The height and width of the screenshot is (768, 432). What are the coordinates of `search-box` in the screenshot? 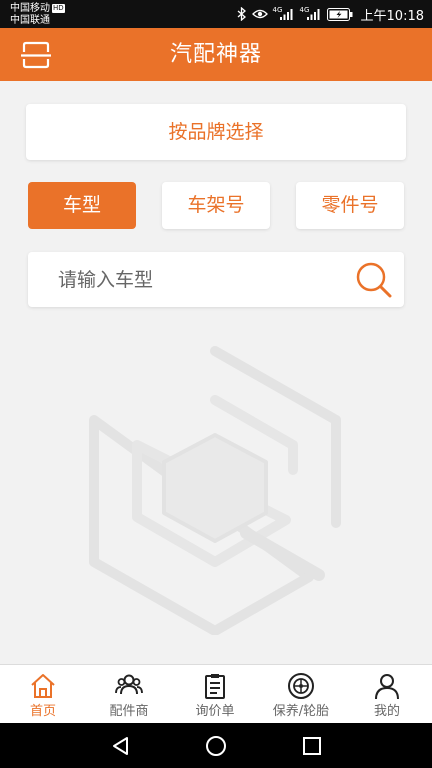 It's located at (216, 279).